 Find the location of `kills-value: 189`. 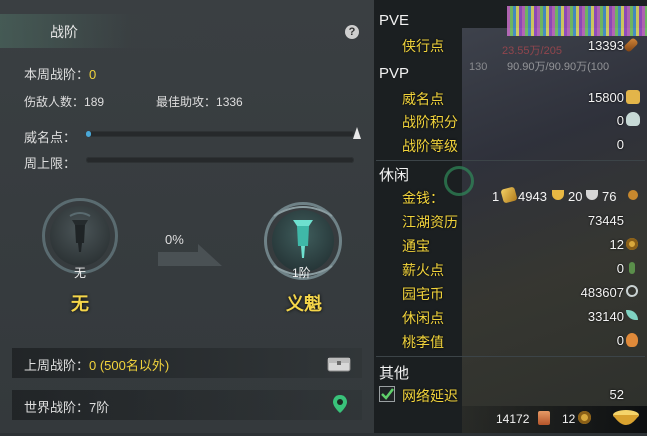

kills-value: 189 is located at coordinates (94, 102).